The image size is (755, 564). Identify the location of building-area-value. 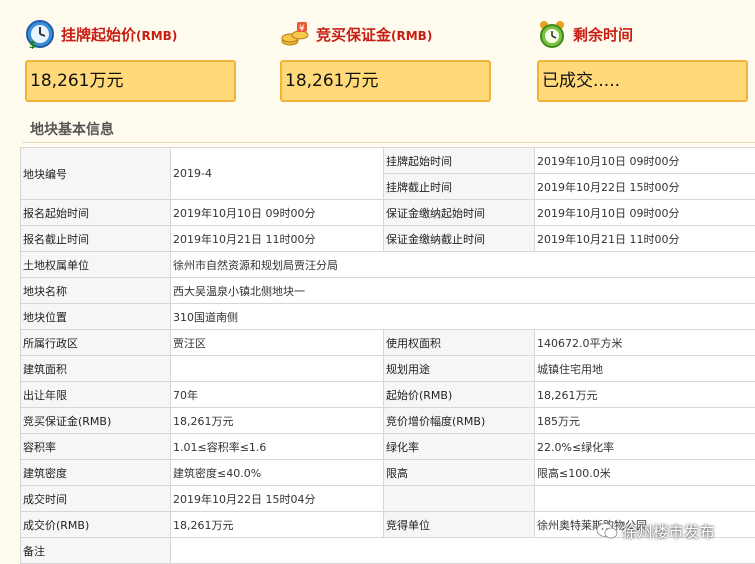
(277, 369).